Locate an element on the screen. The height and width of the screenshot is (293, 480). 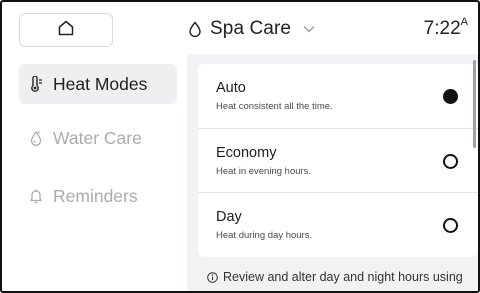
bell-icon is located at coordinates (36, 196).